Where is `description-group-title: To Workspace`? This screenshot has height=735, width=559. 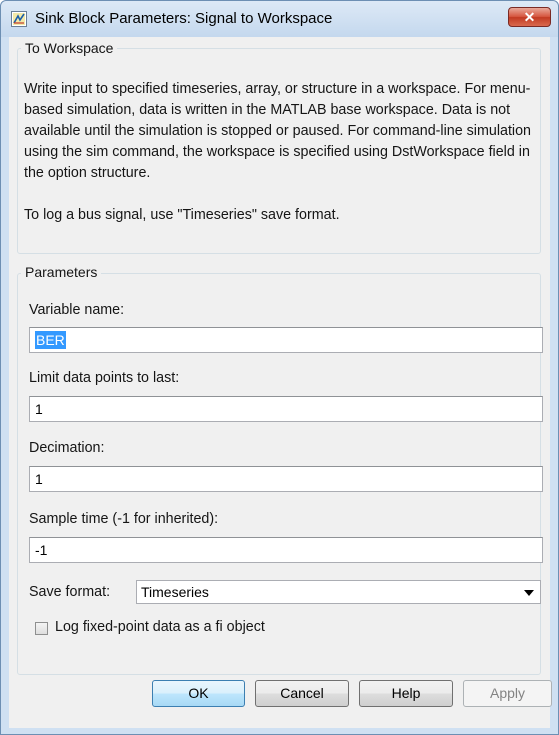 description-group-title: To Workspace is located at coordinates (69, 48).